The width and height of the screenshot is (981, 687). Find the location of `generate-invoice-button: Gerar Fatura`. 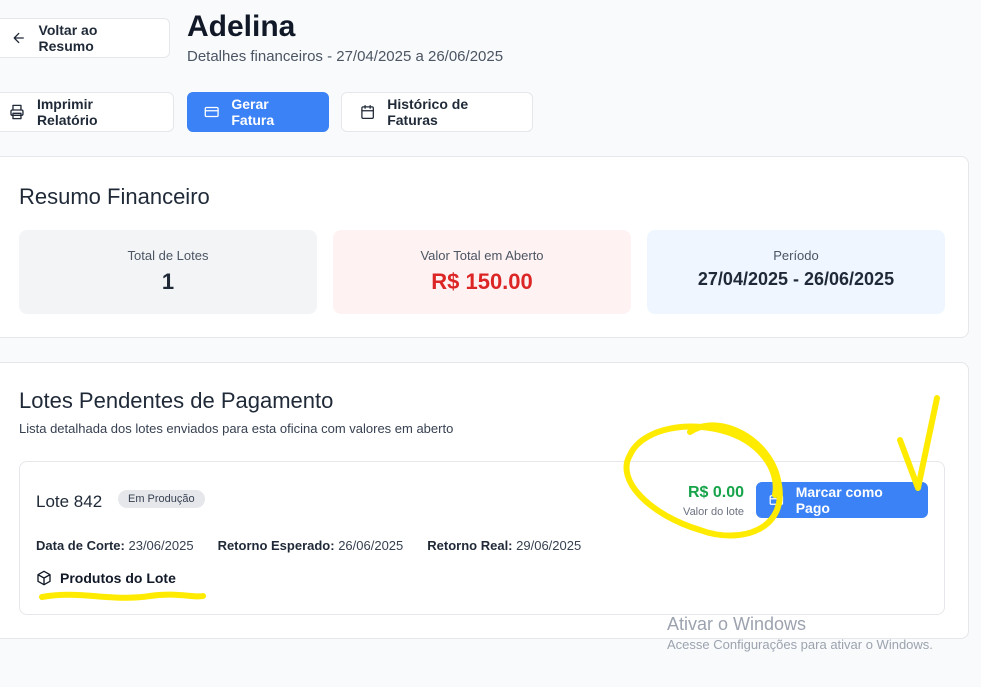

generate-invoice-button: Gerar Fatura is located at coordinates (258, 112).